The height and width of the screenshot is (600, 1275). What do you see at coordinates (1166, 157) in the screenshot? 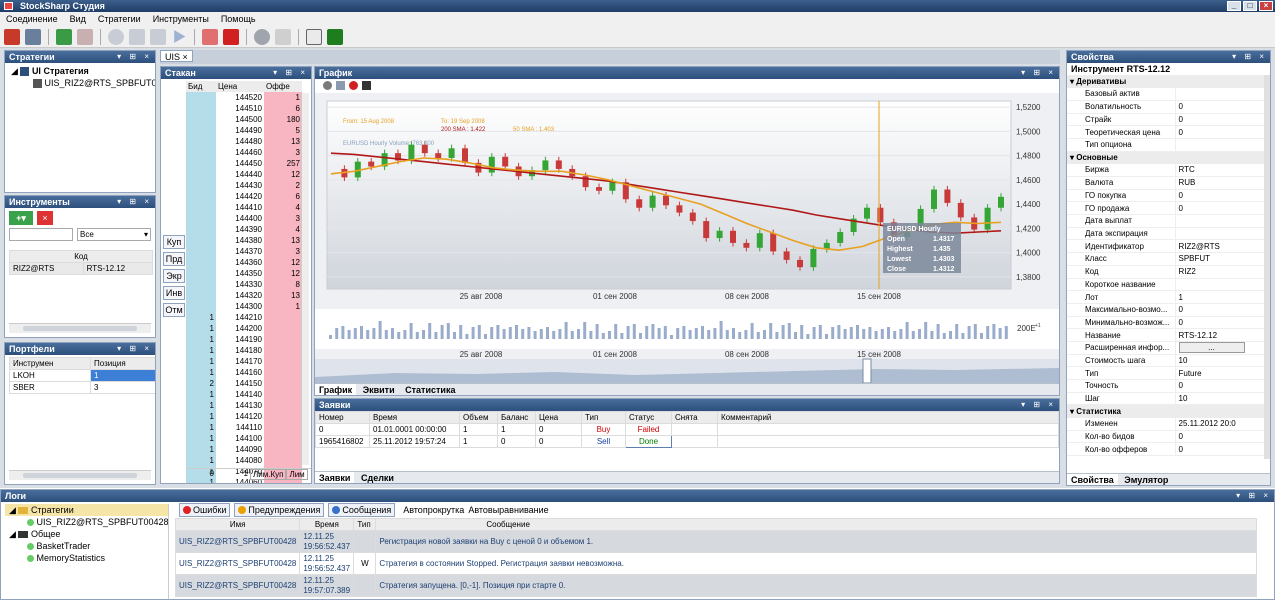
I see `property-group: ▾ Основные` at bounding box center [1166, 157].